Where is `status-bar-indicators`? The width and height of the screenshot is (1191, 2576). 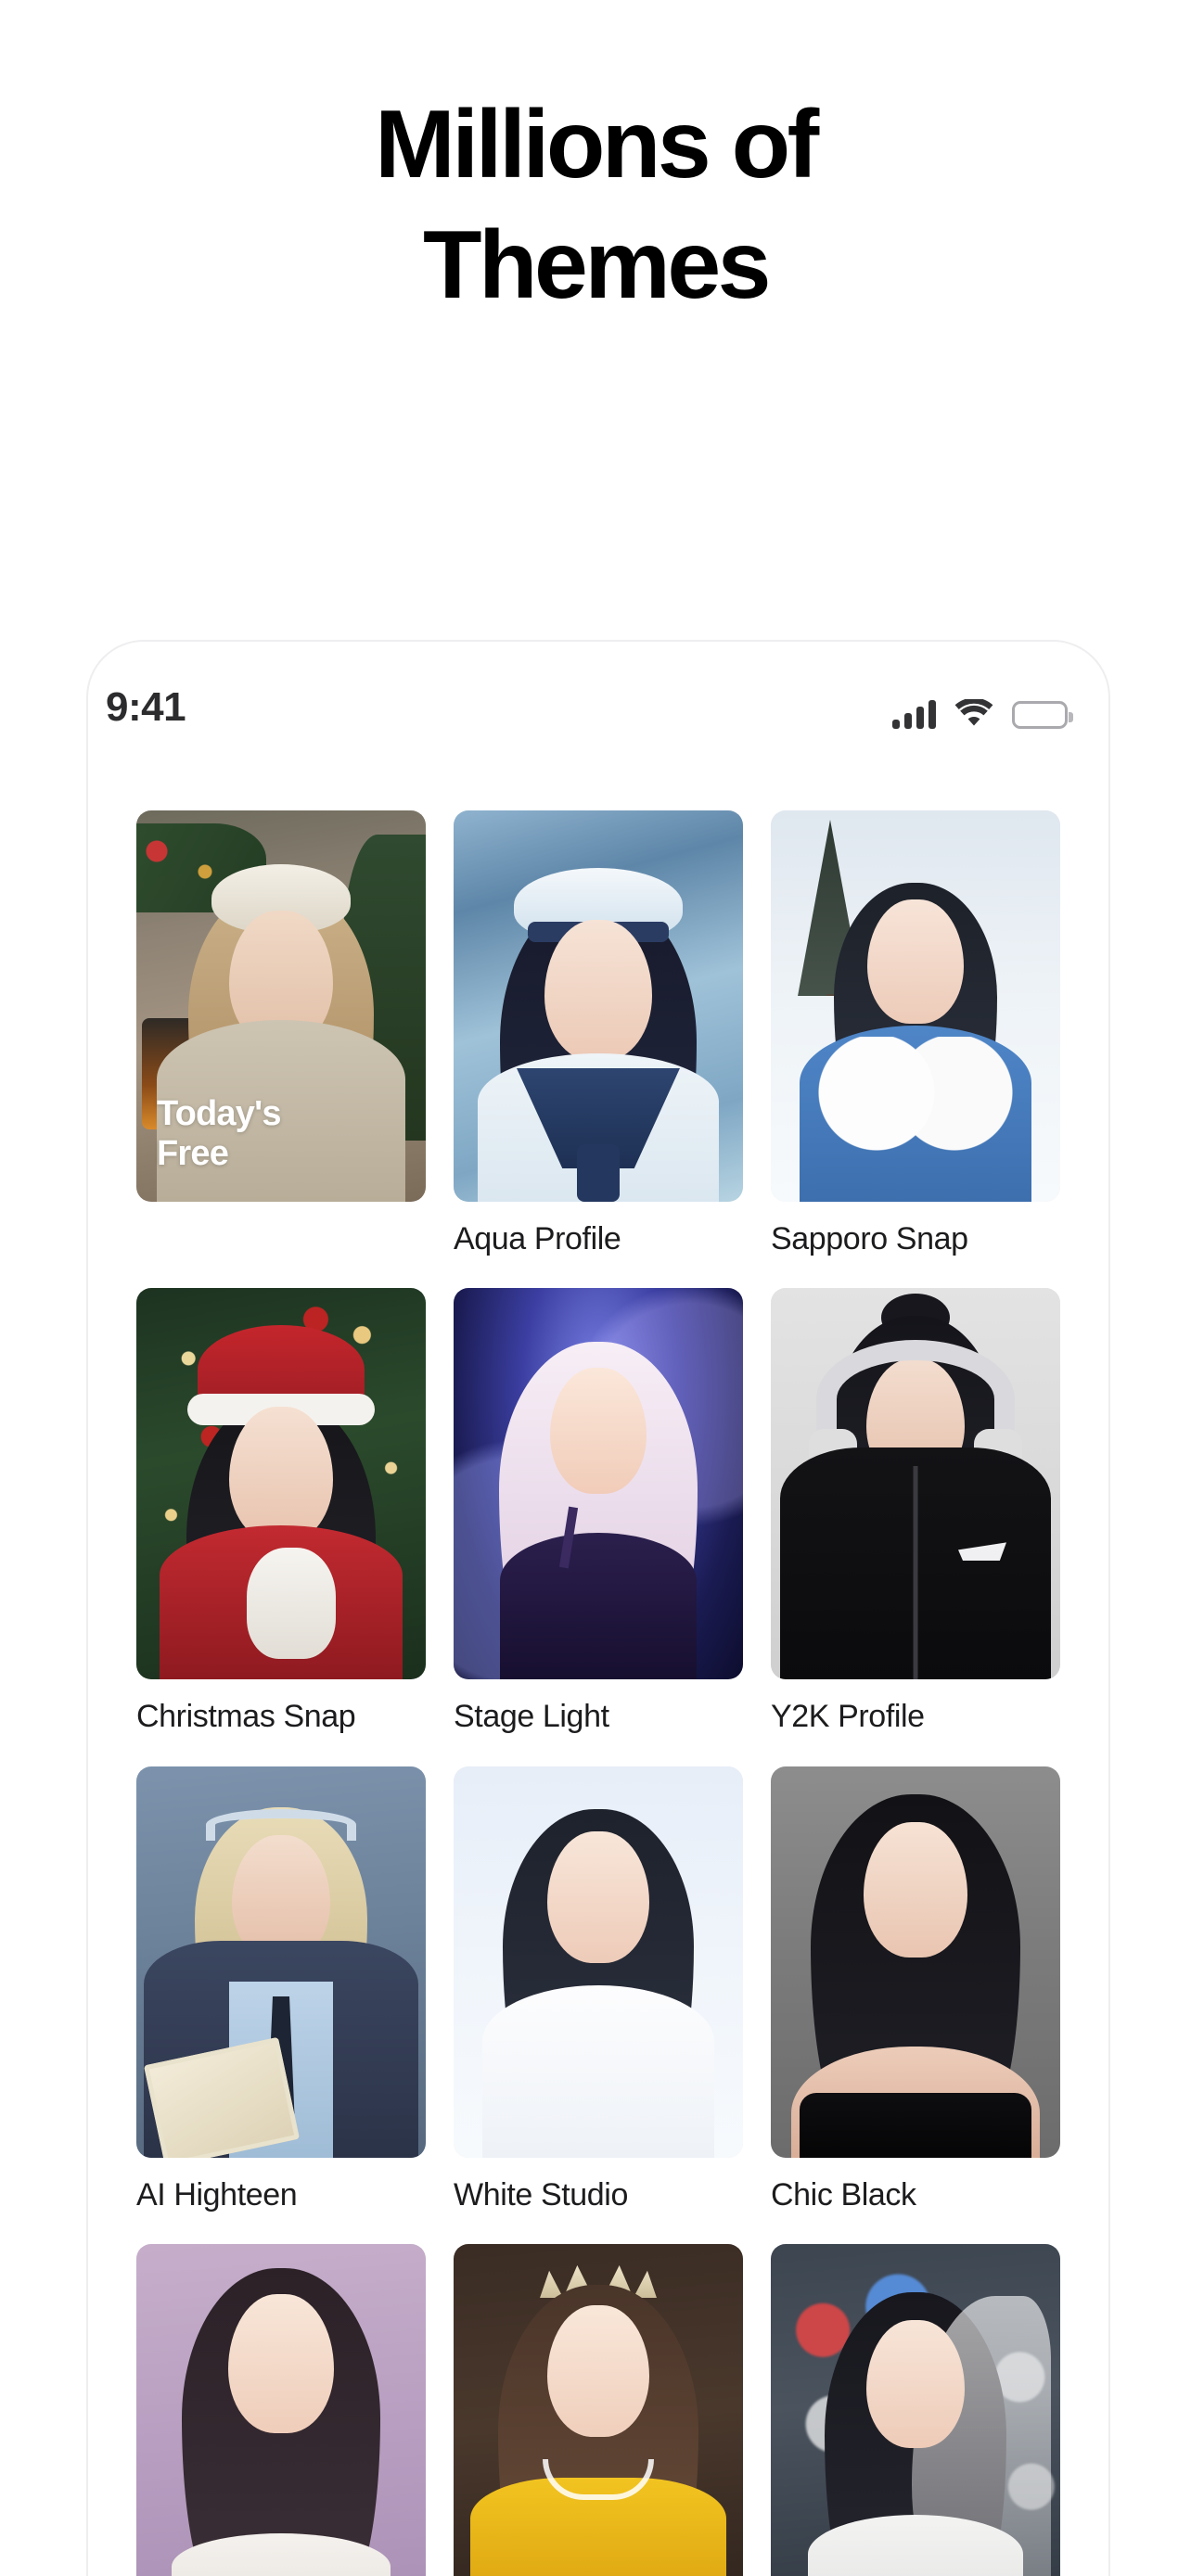
status-bar-indicators is located at coordinates (982, 709).